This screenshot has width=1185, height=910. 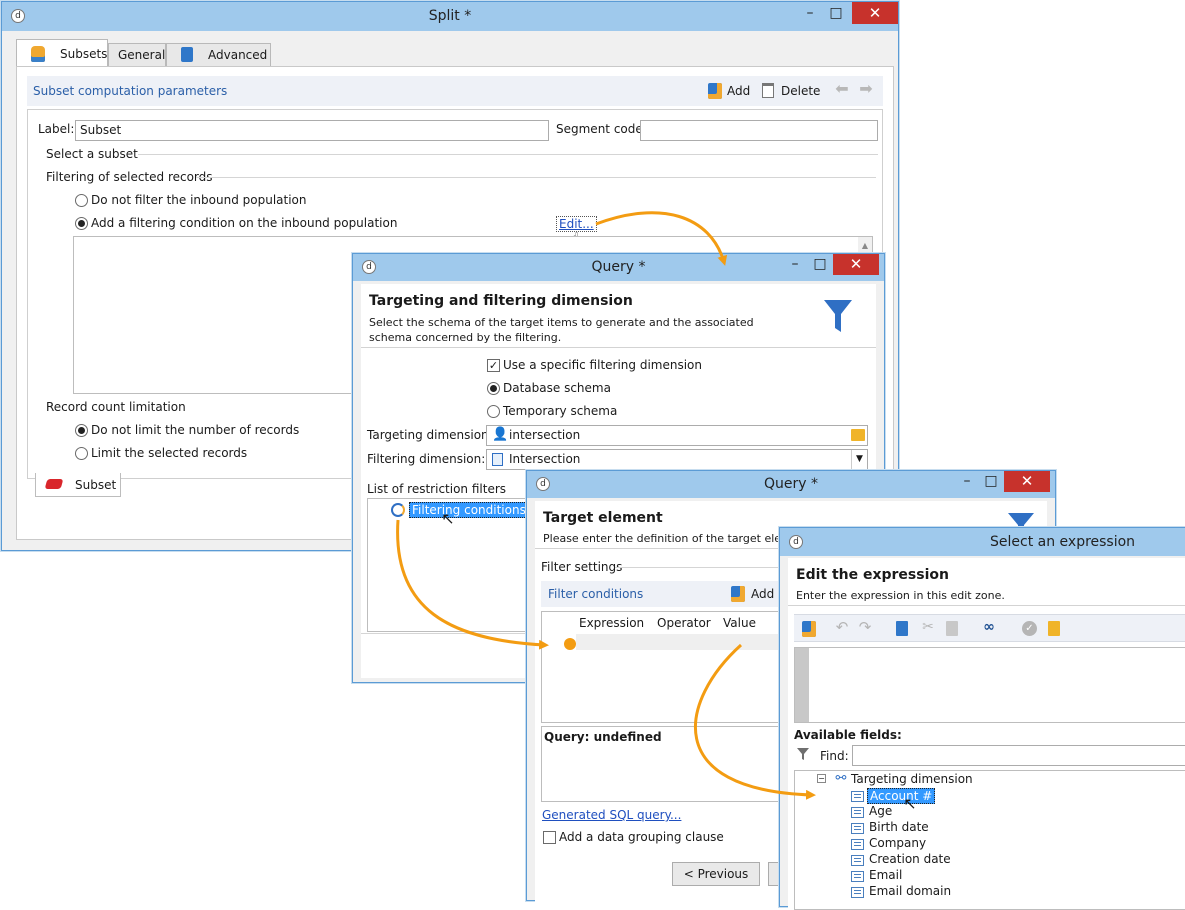 I want to click on flow-arrow-edit-to-query, so click(x=661, y=238).